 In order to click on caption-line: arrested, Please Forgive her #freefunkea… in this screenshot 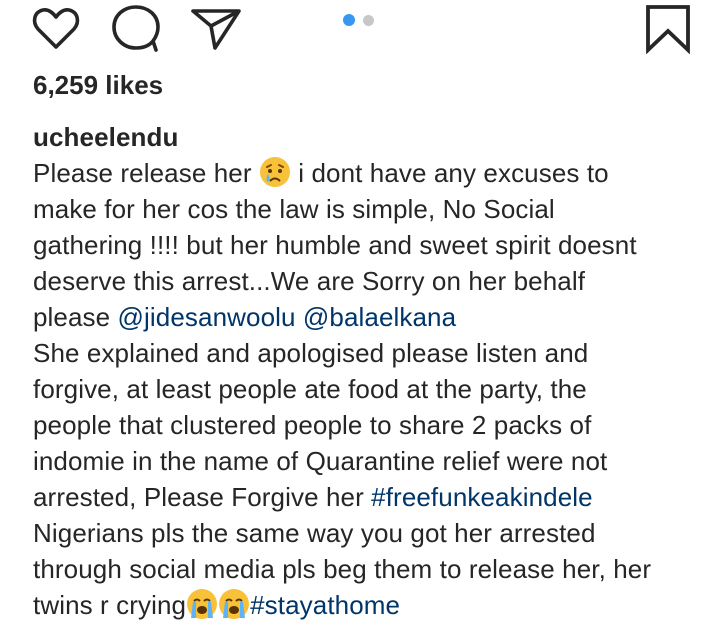, I will do `click(368, 497)`.